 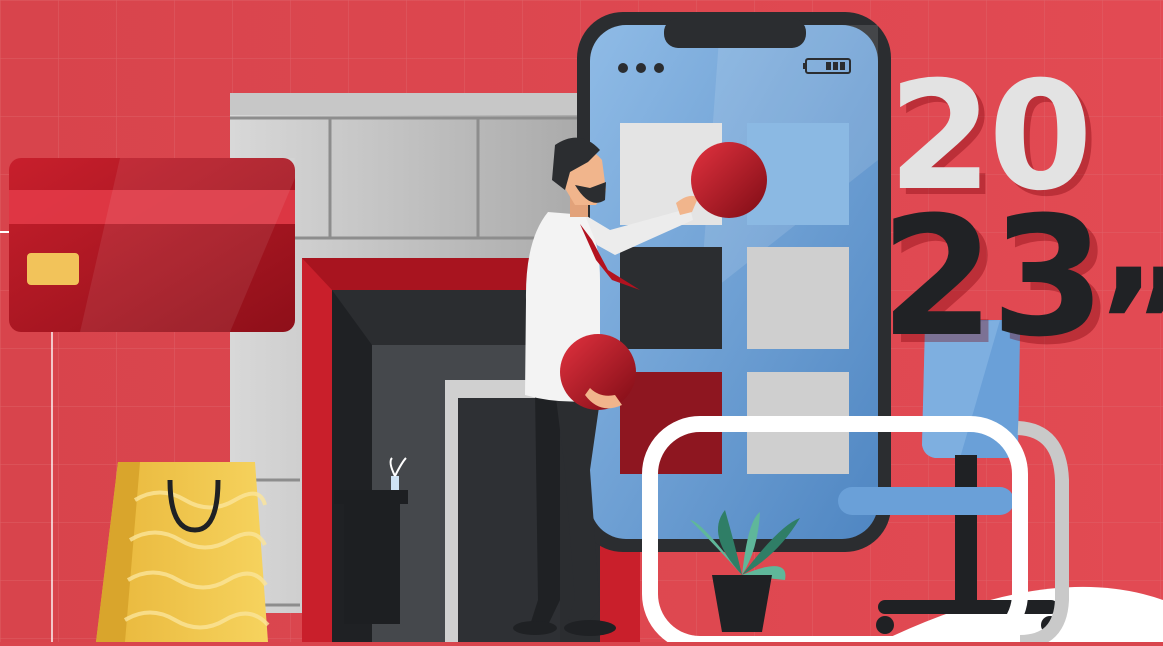 I want to click on shopping-bag-icon, so click(x=183, y=552).